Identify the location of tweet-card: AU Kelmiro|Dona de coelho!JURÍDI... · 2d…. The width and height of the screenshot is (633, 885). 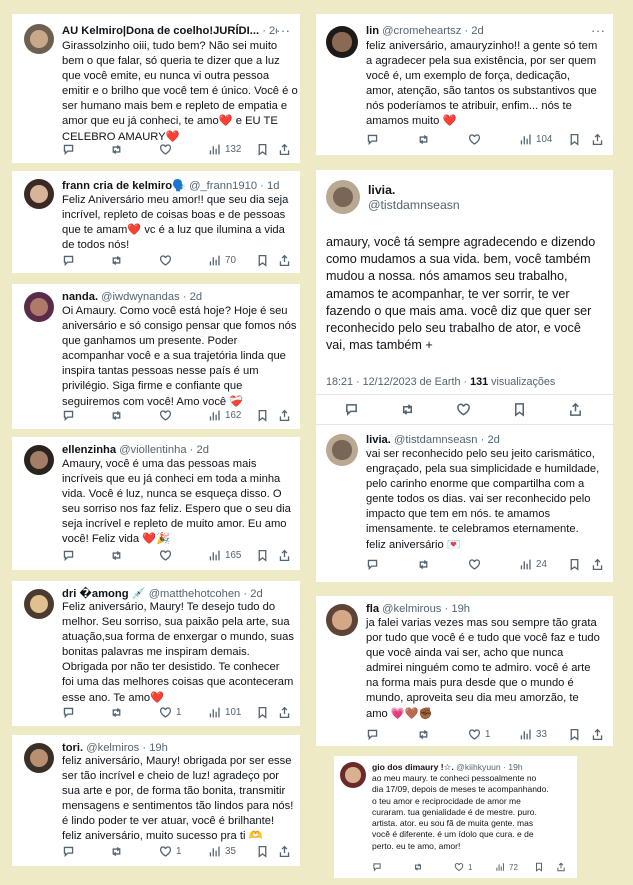
(156, 88).